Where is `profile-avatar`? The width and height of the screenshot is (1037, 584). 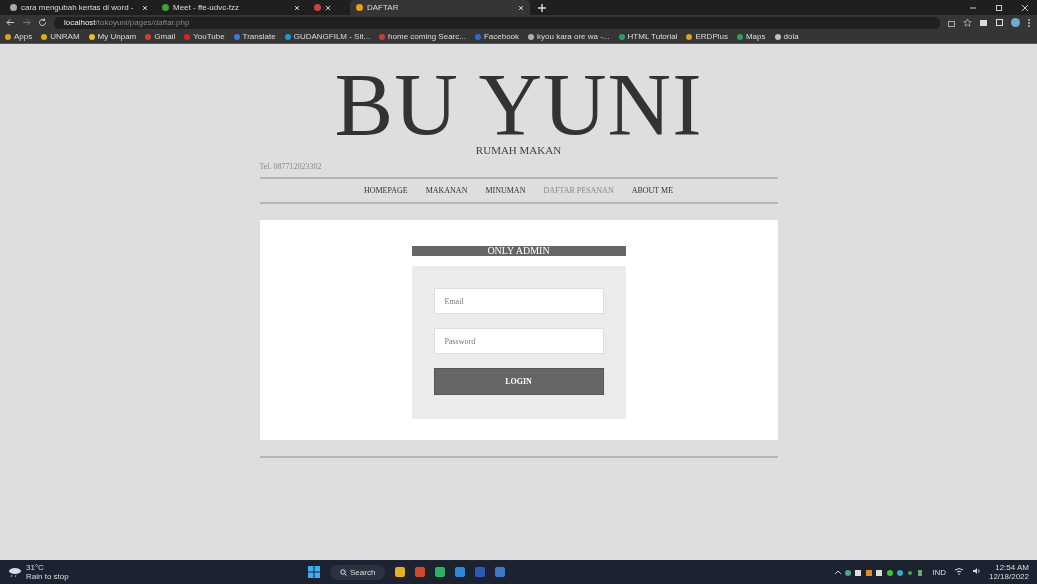 profile-avatar is located at coordinates (1015, 22).